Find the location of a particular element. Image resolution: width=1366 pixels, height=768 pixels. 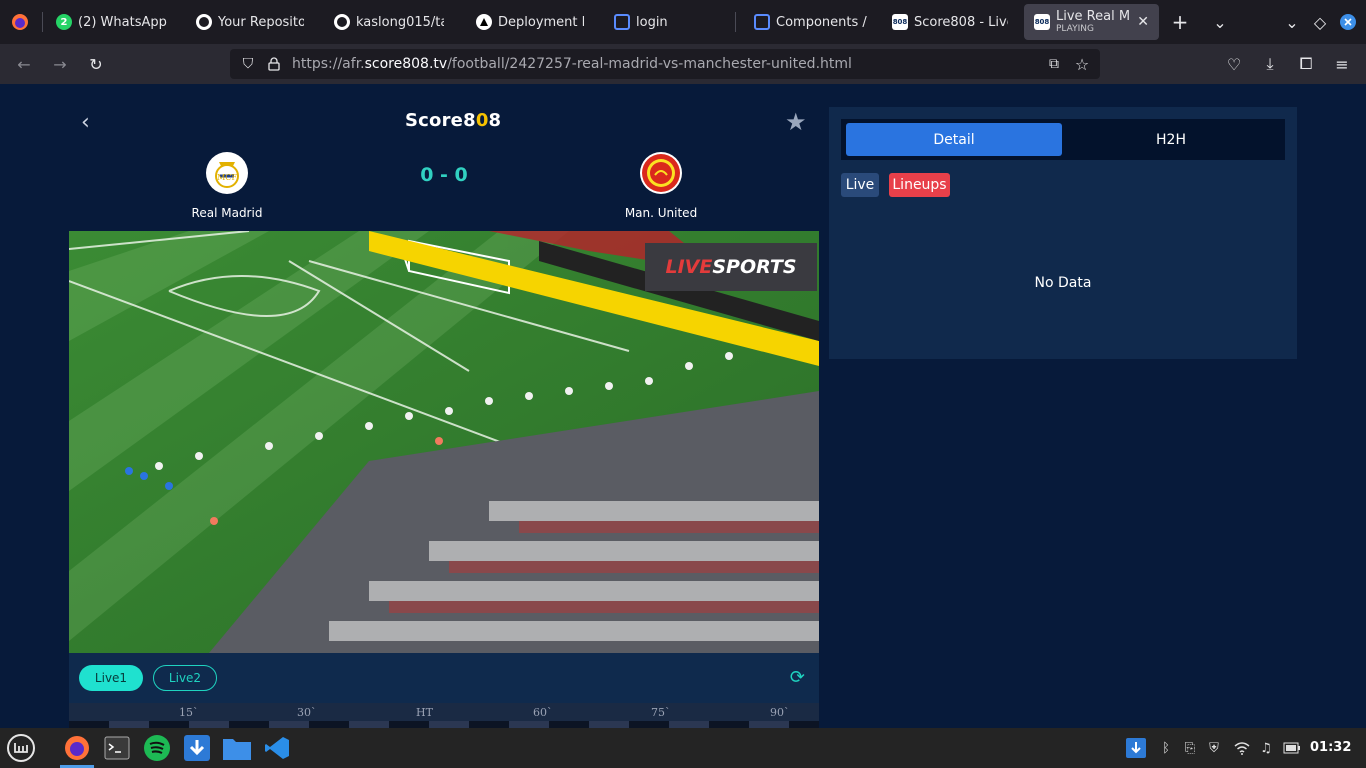

tab-components: Components / A is located at coordinates (812, 22).